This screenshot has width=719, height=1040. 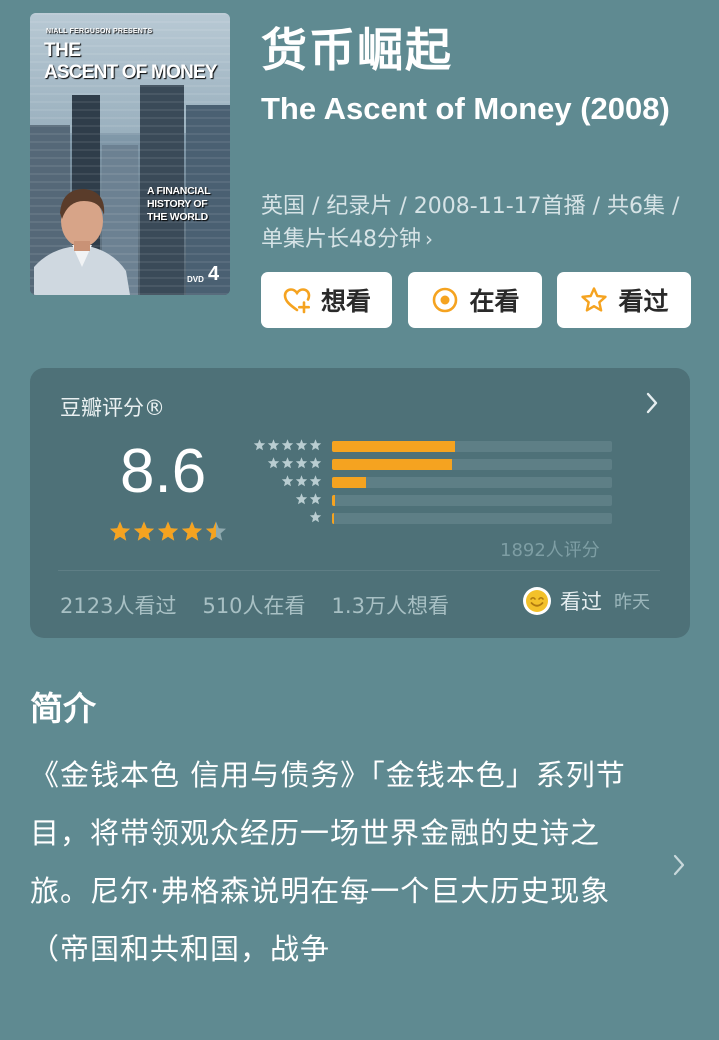 I want to click on watching-count: 510人在看, so click(x=253, y=605).